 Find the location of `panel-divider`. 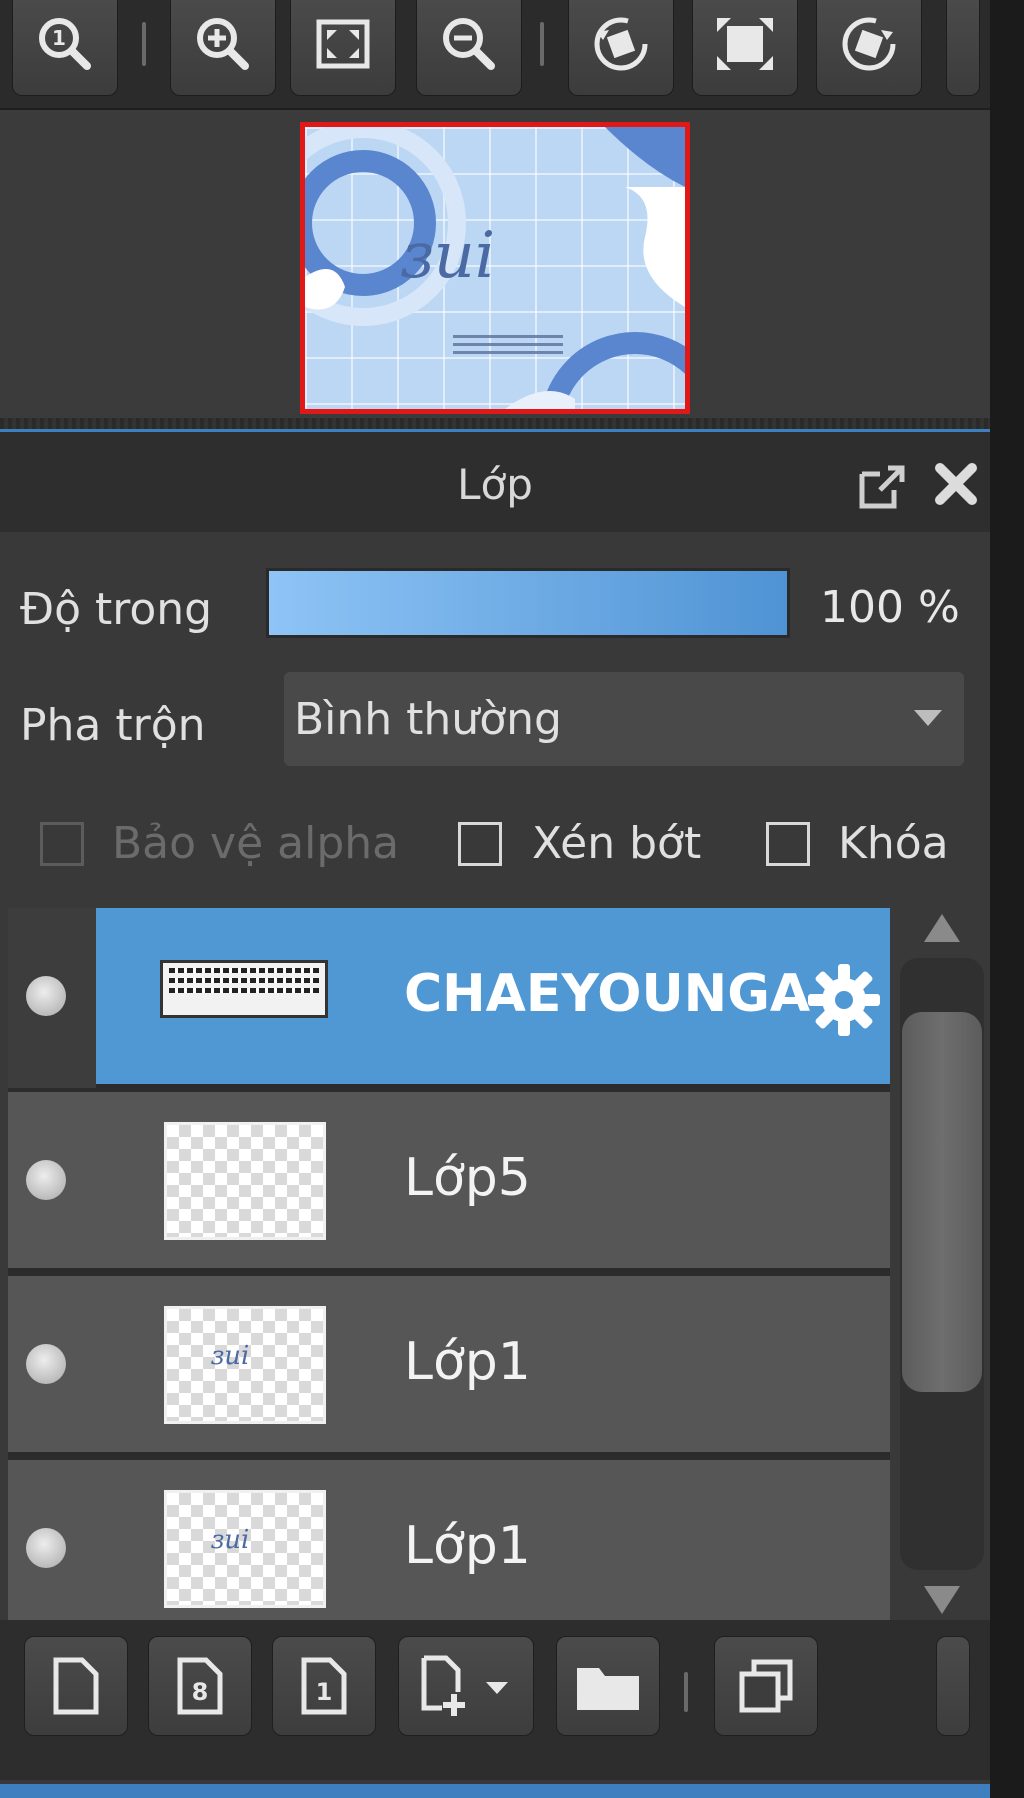

panel-divider is located at coordinates (495, 425).